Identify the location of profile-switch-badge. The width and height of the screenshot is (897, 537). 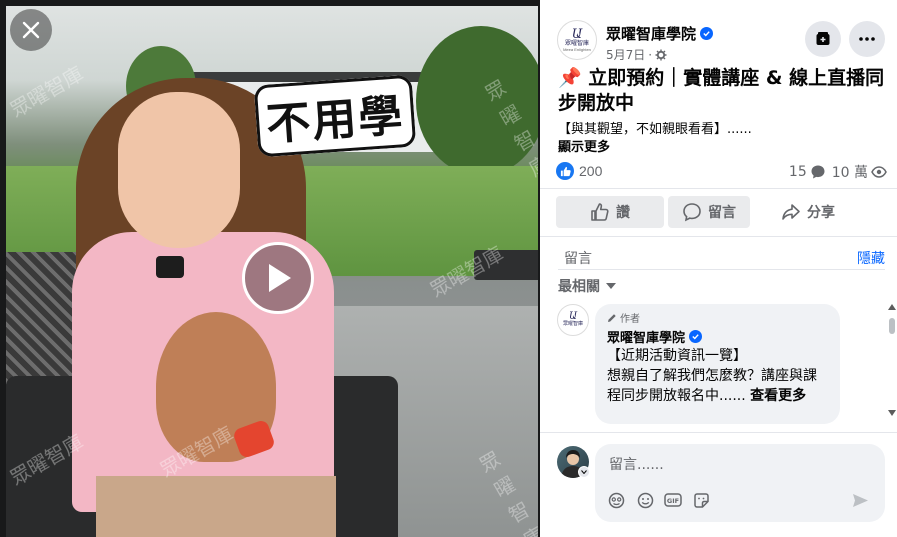
(584, 472).